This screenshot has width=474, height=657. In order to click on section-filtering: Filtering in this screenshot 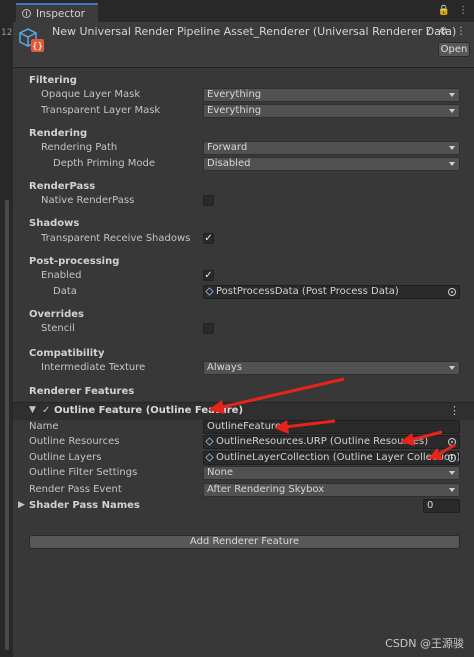, I will do `click(53, 80)`.